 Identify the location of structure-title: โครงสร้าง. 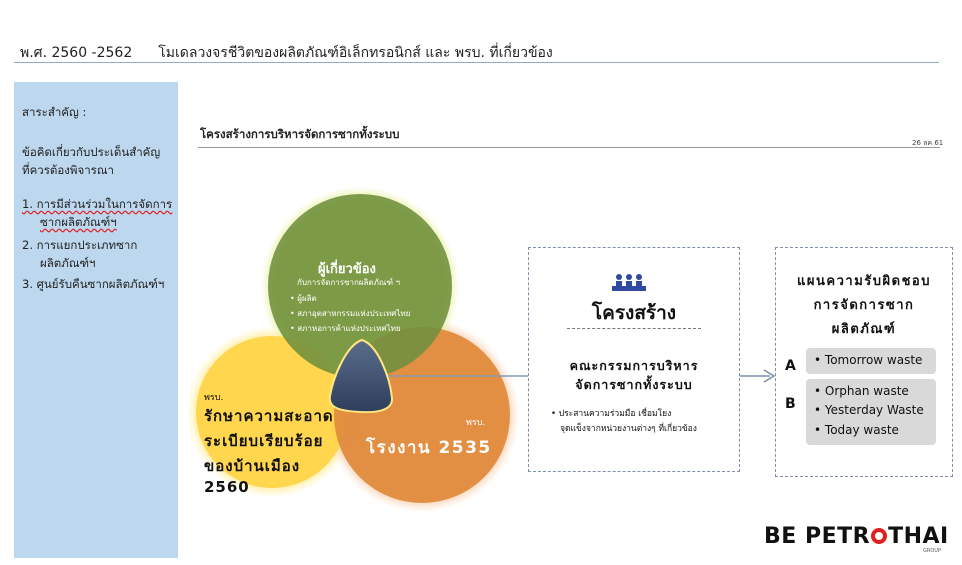
(634, 313).